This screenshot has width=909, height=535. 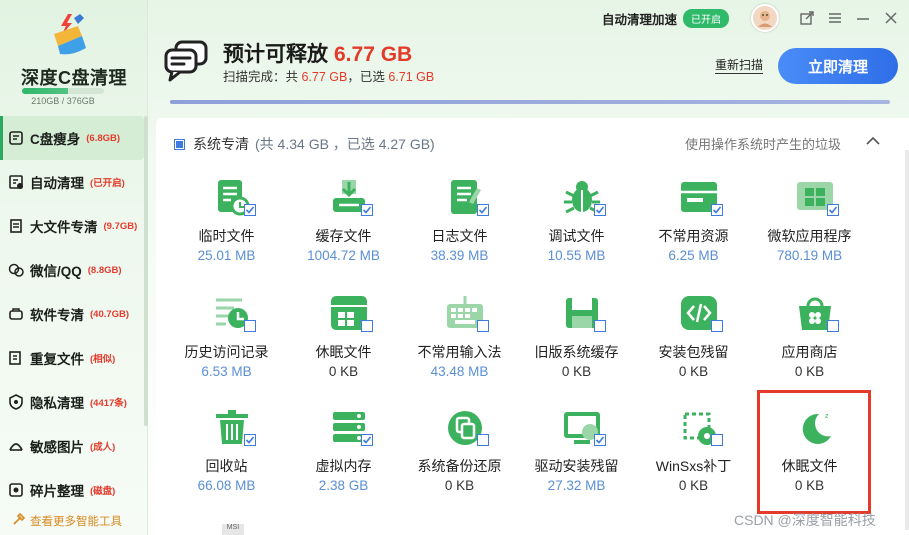 What do you see at coordinates (179, 144) in the screenshot?
I see `section-checkbox` at bounding box center [179, 144].